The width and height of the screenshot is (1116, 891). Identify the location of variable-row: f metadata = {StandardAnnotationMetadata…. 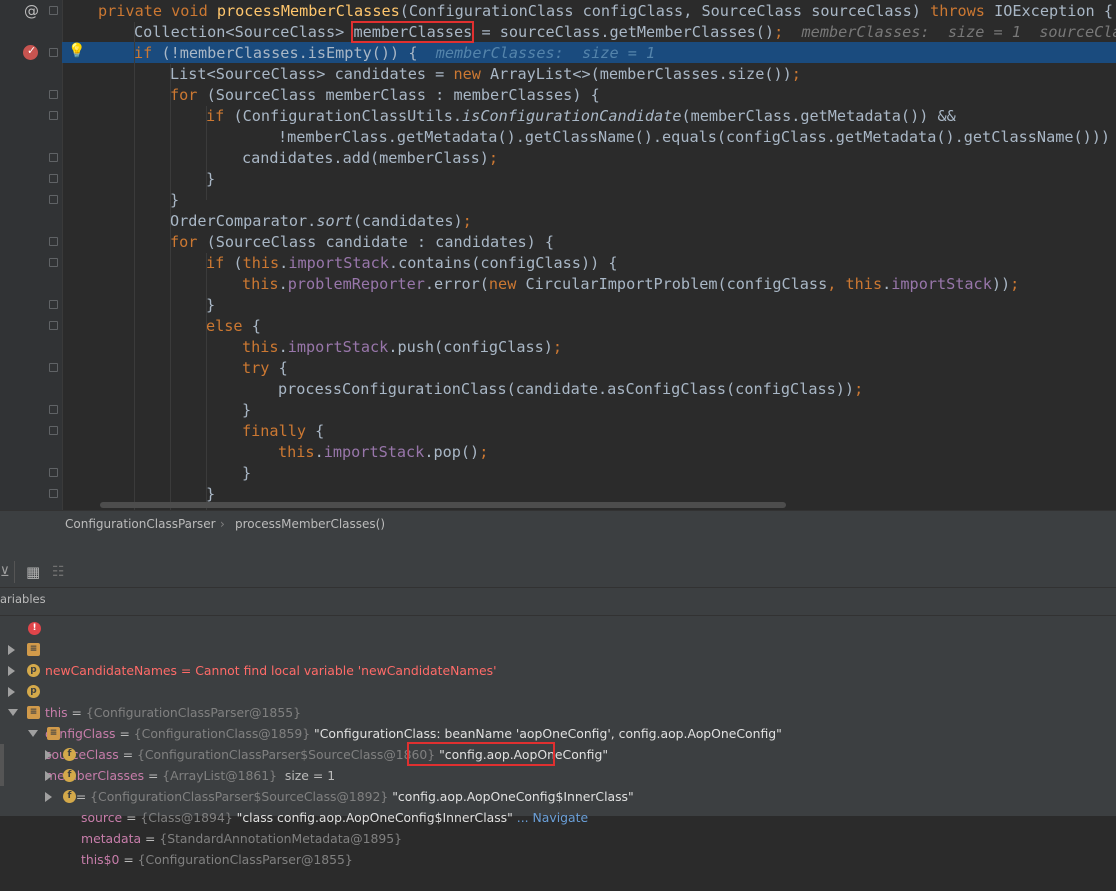
(545, 805).